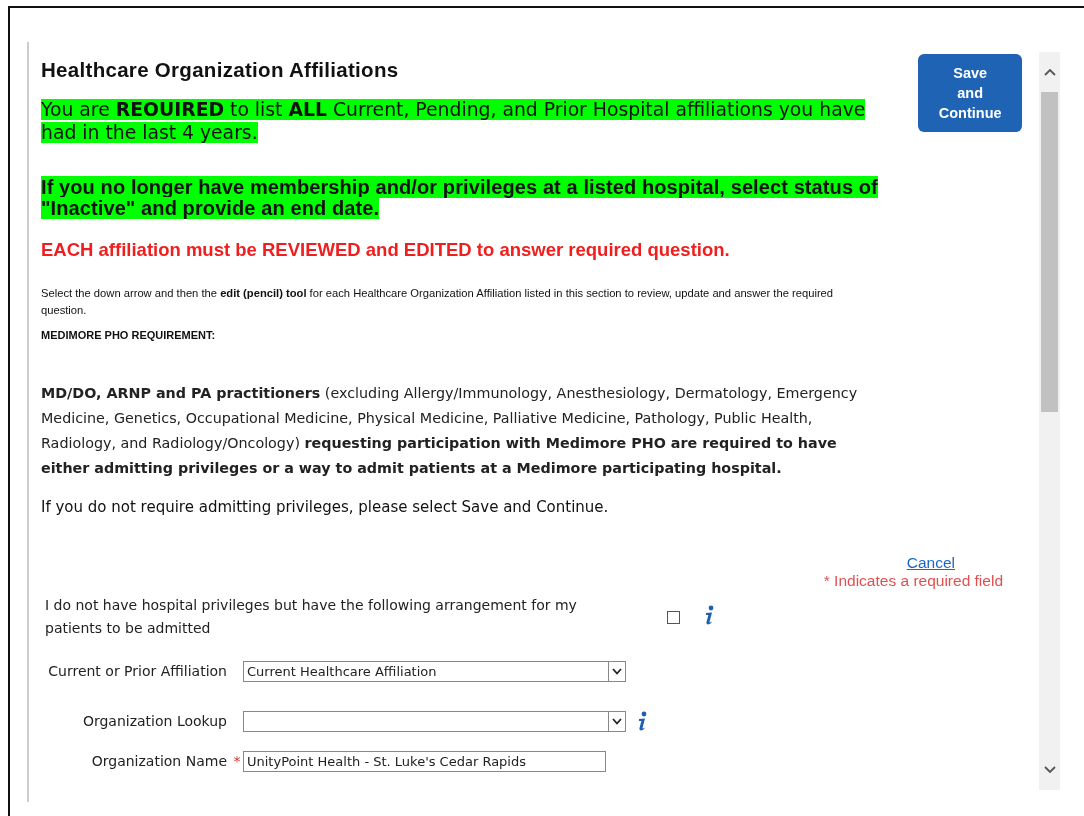 This screenshot has height=816, width=1084. I want to click on scrollbar, so click(1049, 421).